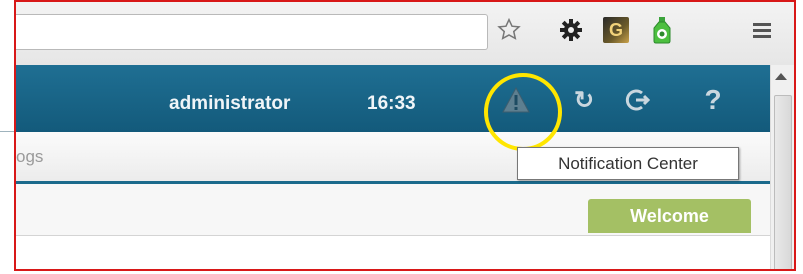  I want to click on g-extension-letter: G, so click(616, 30).